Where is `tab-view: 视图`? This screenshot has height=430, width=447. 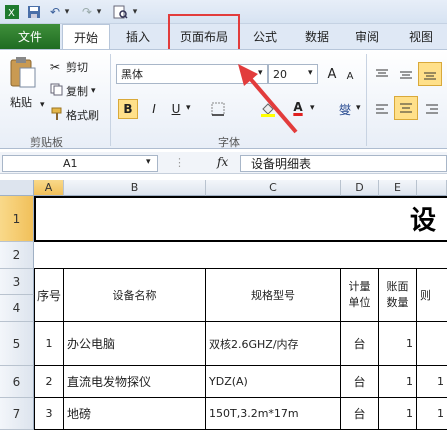
tab-view: 视图 is located at coordinates (421, 36).